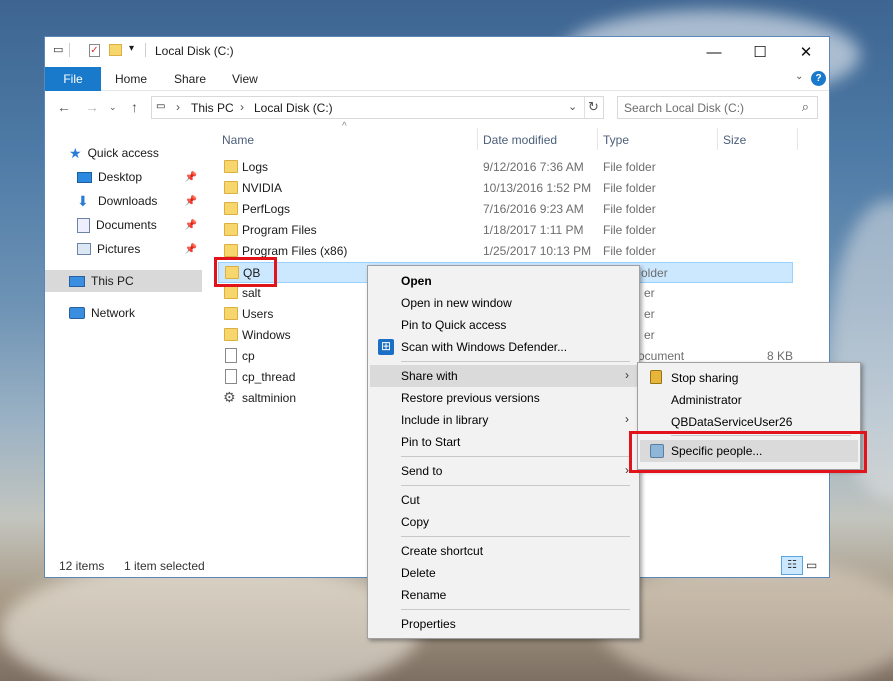 This screenshot has height=681, width=893. I want to click on tab-file: File, so click(73, 79).